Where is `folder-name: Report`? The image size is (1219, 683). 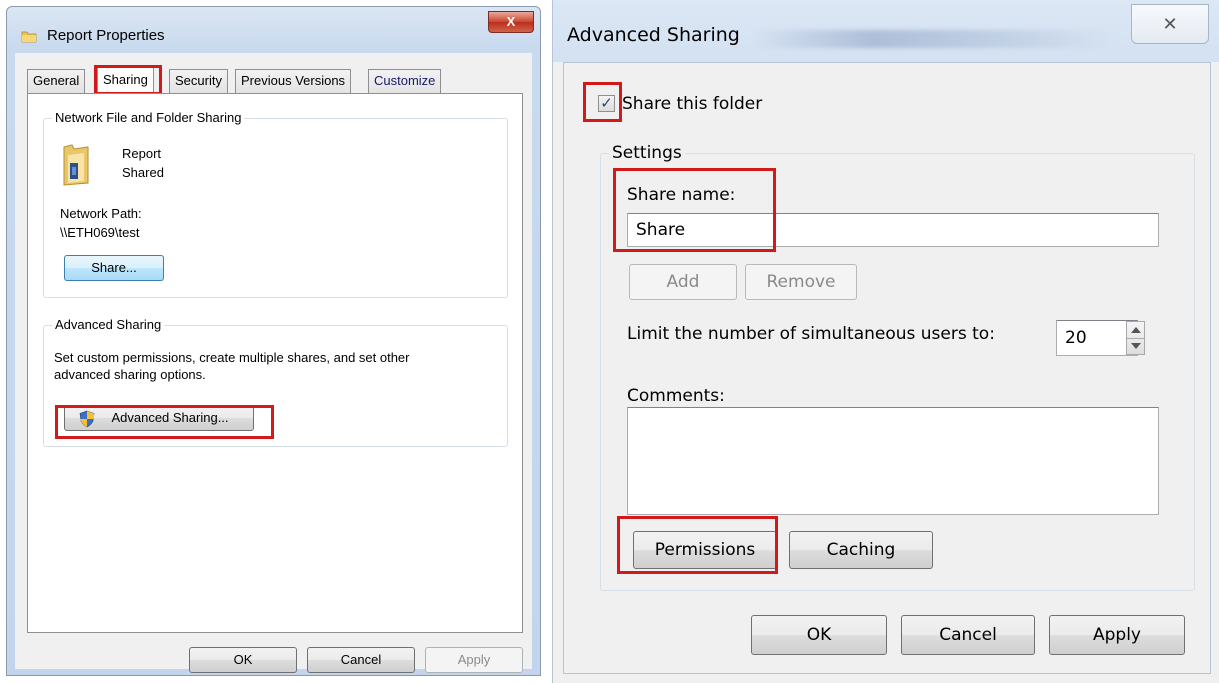 folder-name: Report is located at coordinates (142, 153).